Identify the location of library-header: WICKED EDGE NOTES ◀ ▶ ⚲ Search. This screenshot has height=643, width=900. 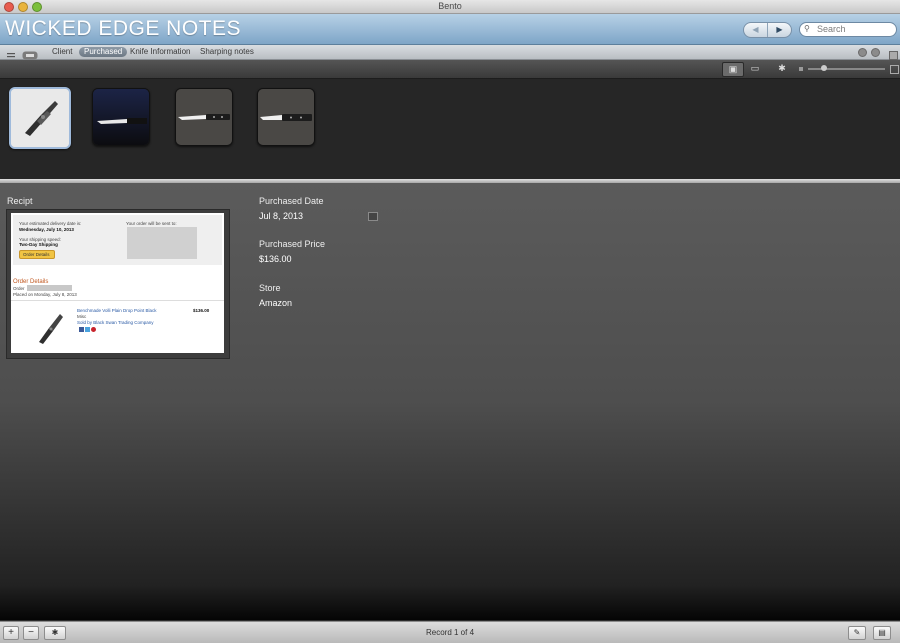
(450, 29).